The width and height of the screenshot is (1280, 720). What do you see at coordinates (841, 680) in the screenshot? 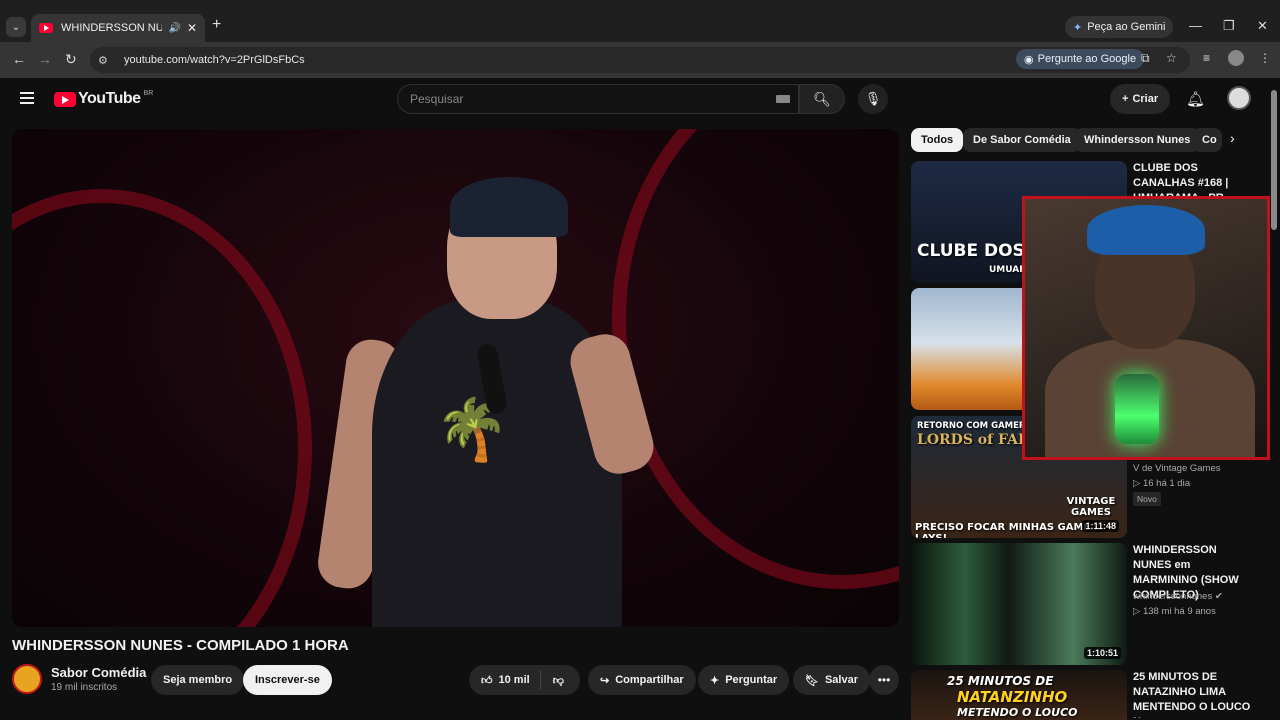
I see `save-label: Salvar` at bounding box center [841, 680].